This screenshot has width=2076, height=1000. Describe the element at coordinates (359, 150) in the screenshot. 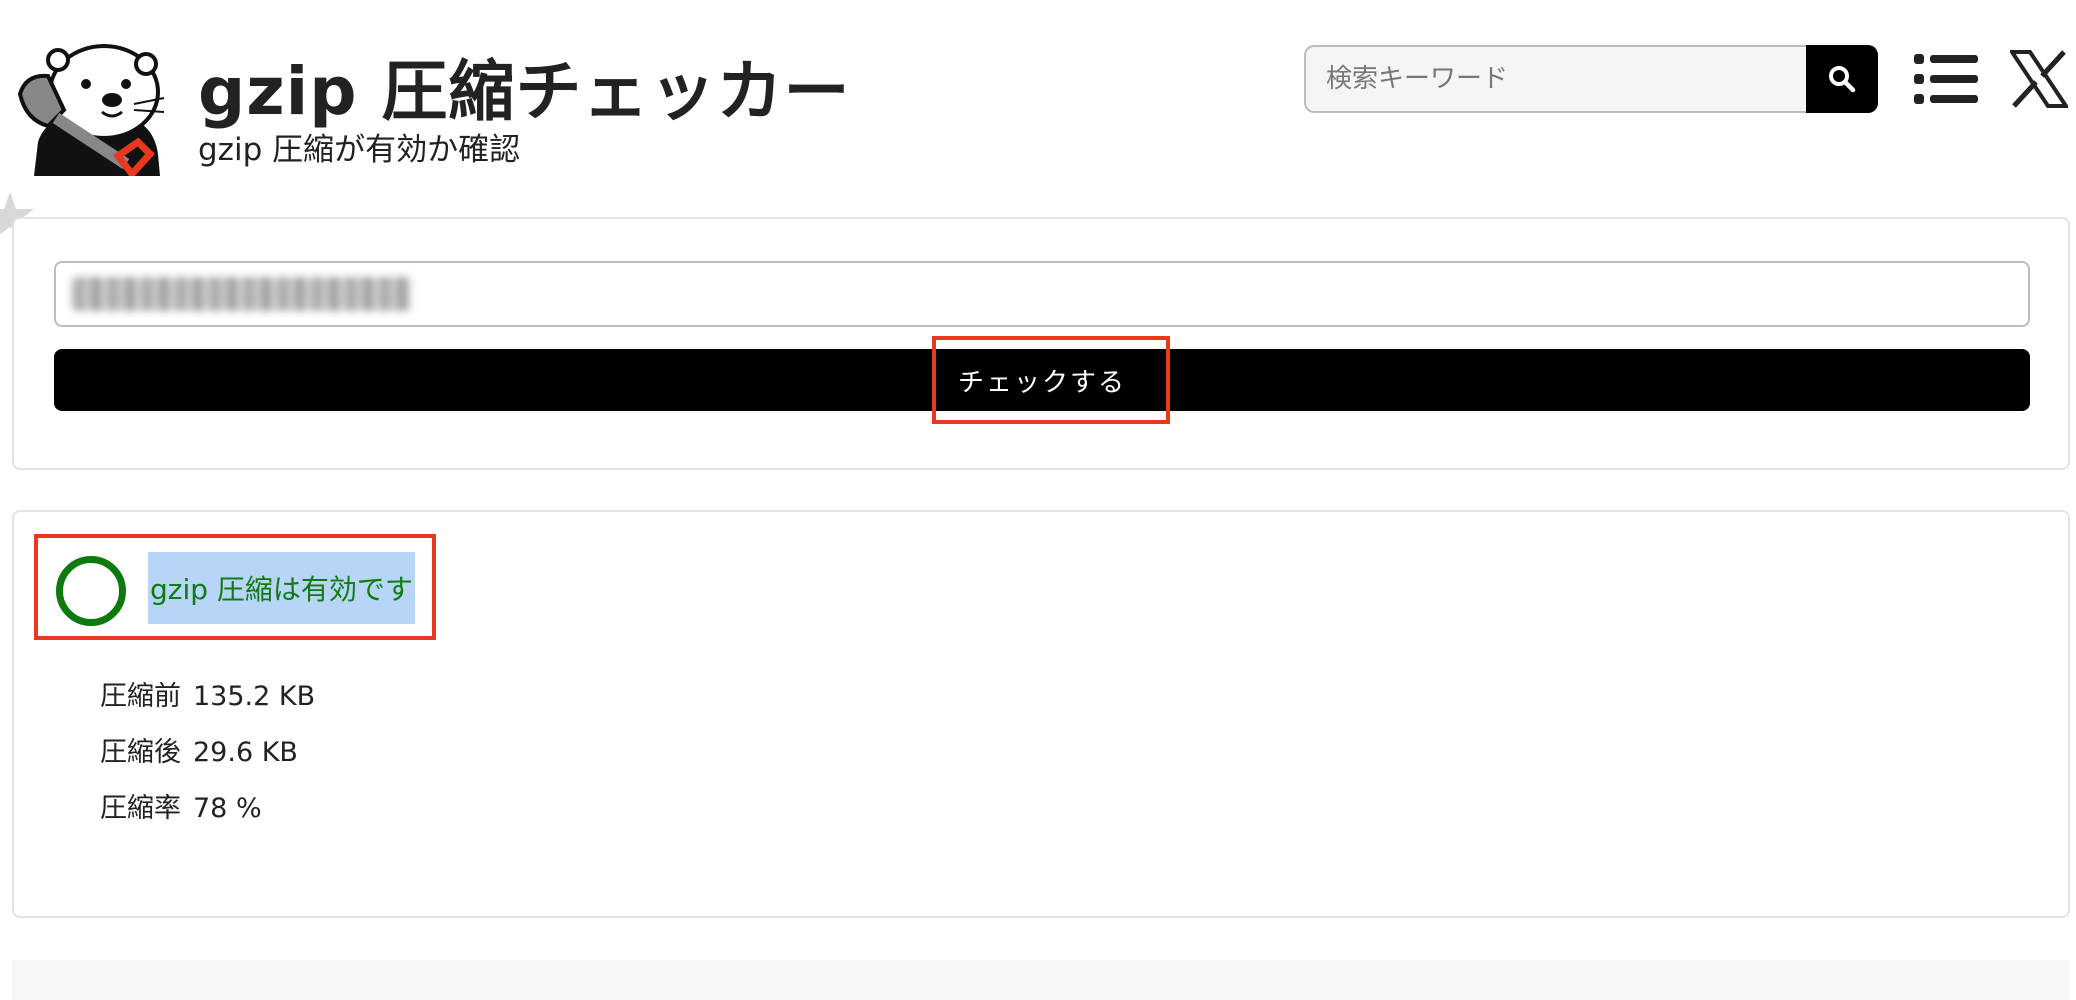

I see `site-subtitle: gzip 圧縮が有効か確認` at that location.